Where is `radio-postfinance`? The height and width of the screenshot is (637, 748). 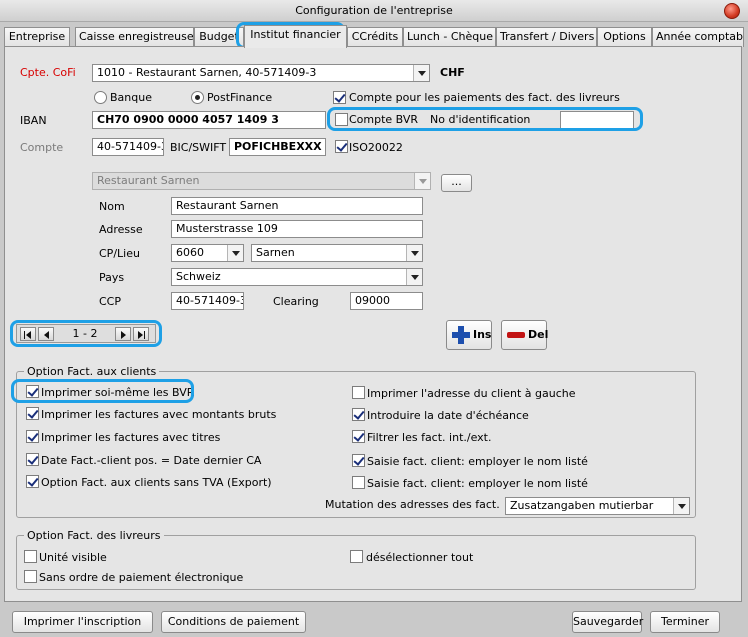 radio-postfinance is located at coordinates (197, 97).